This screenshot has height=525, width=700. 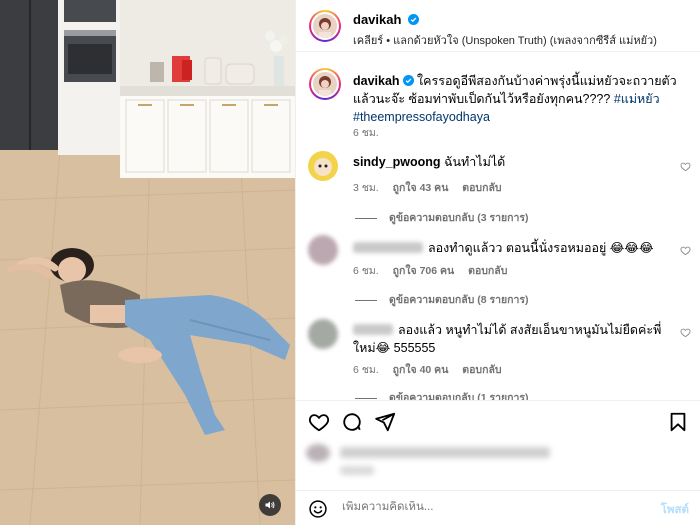 What do you see at coordinates (385, 422) in the screenshot?
I see `send-icon` at bounding box center [385, 422].